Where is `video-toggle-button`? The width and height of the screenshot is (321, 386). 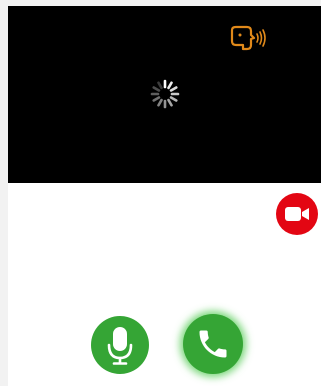
video-toggle-button is located at coordinates (297, 214).